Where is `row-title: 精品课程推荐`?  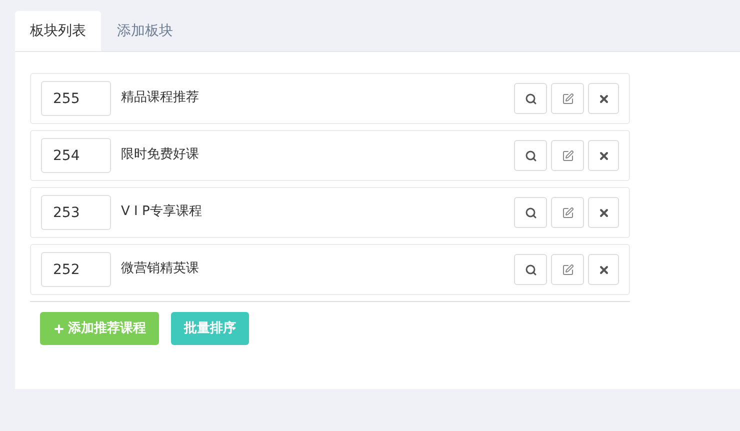
row-title: 精品课程推荐 is located at coordinates (160, 98).